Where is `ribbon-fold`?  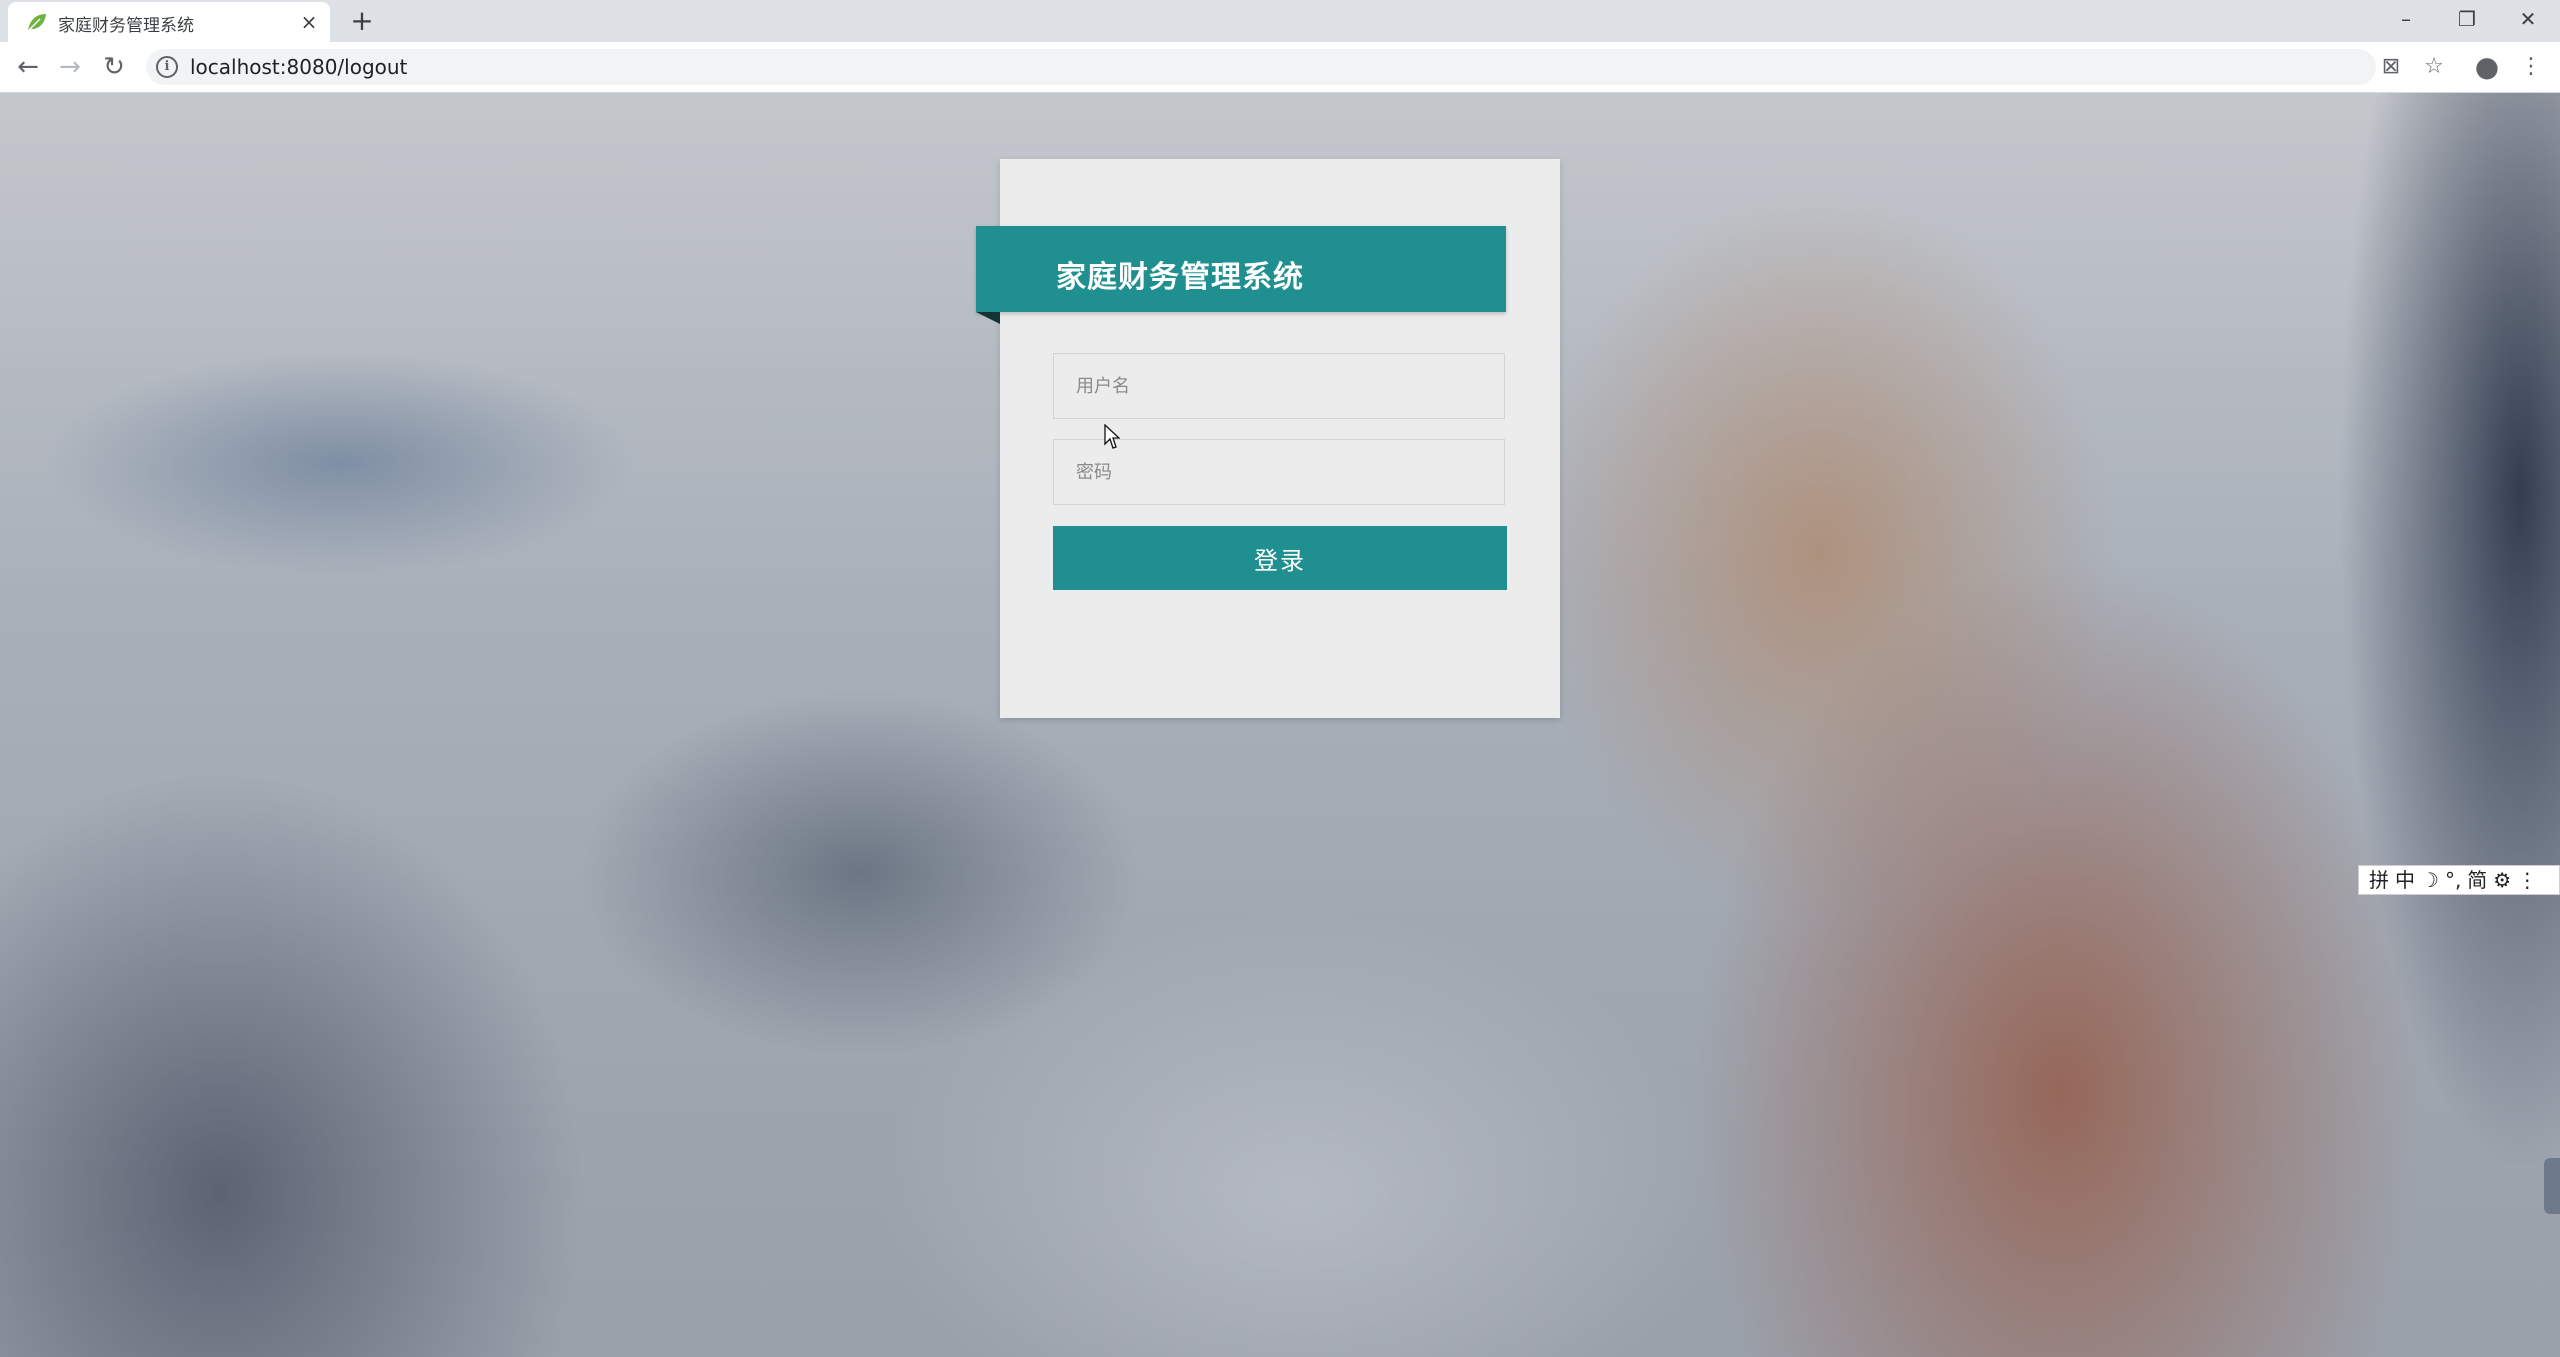 ribbon-fold is located at coordinates (988, 318).